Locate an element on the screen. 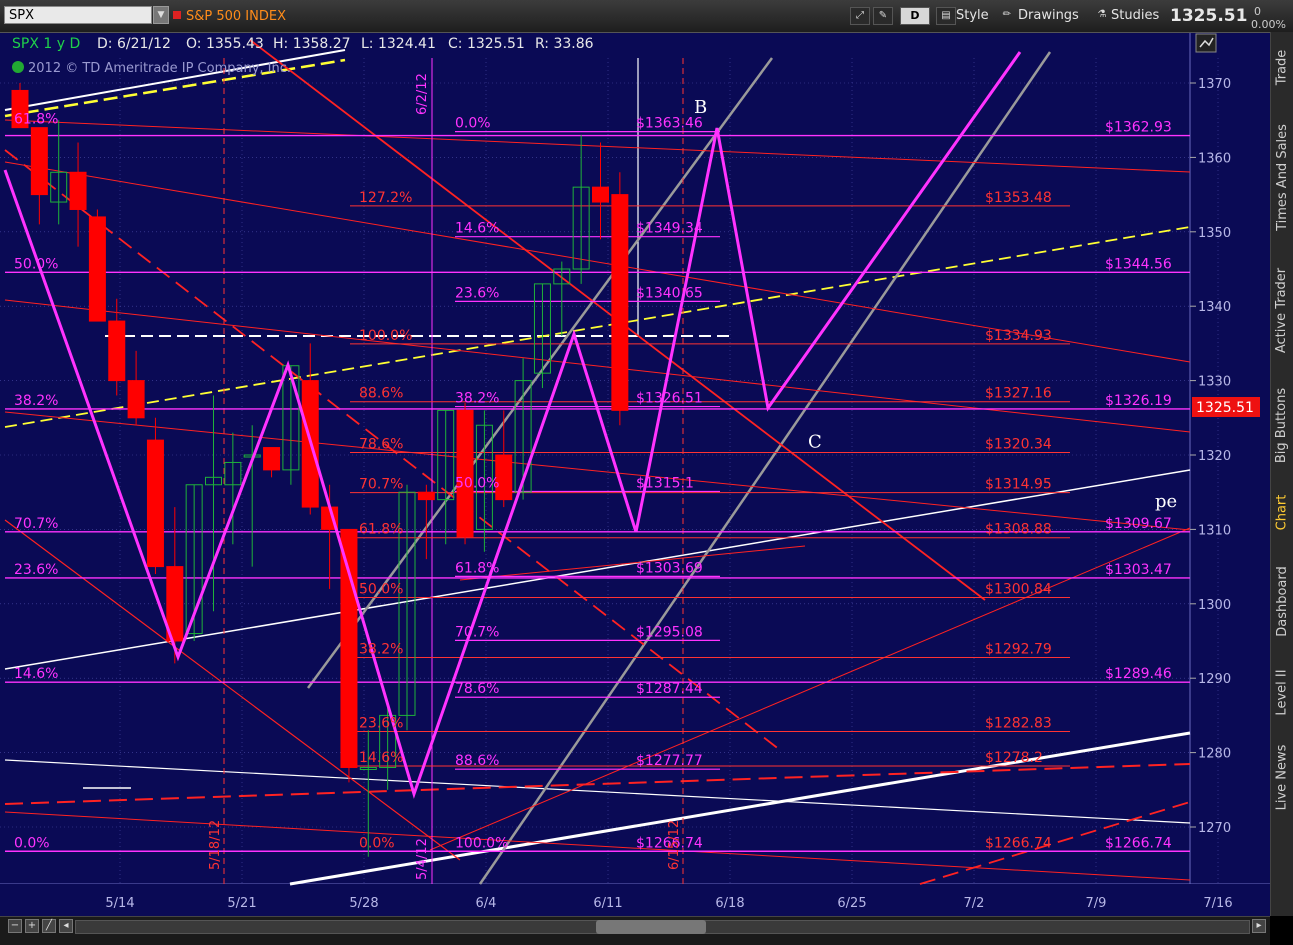  fib-left-pct-6: 0.0% is located at coordinates (32, 843).